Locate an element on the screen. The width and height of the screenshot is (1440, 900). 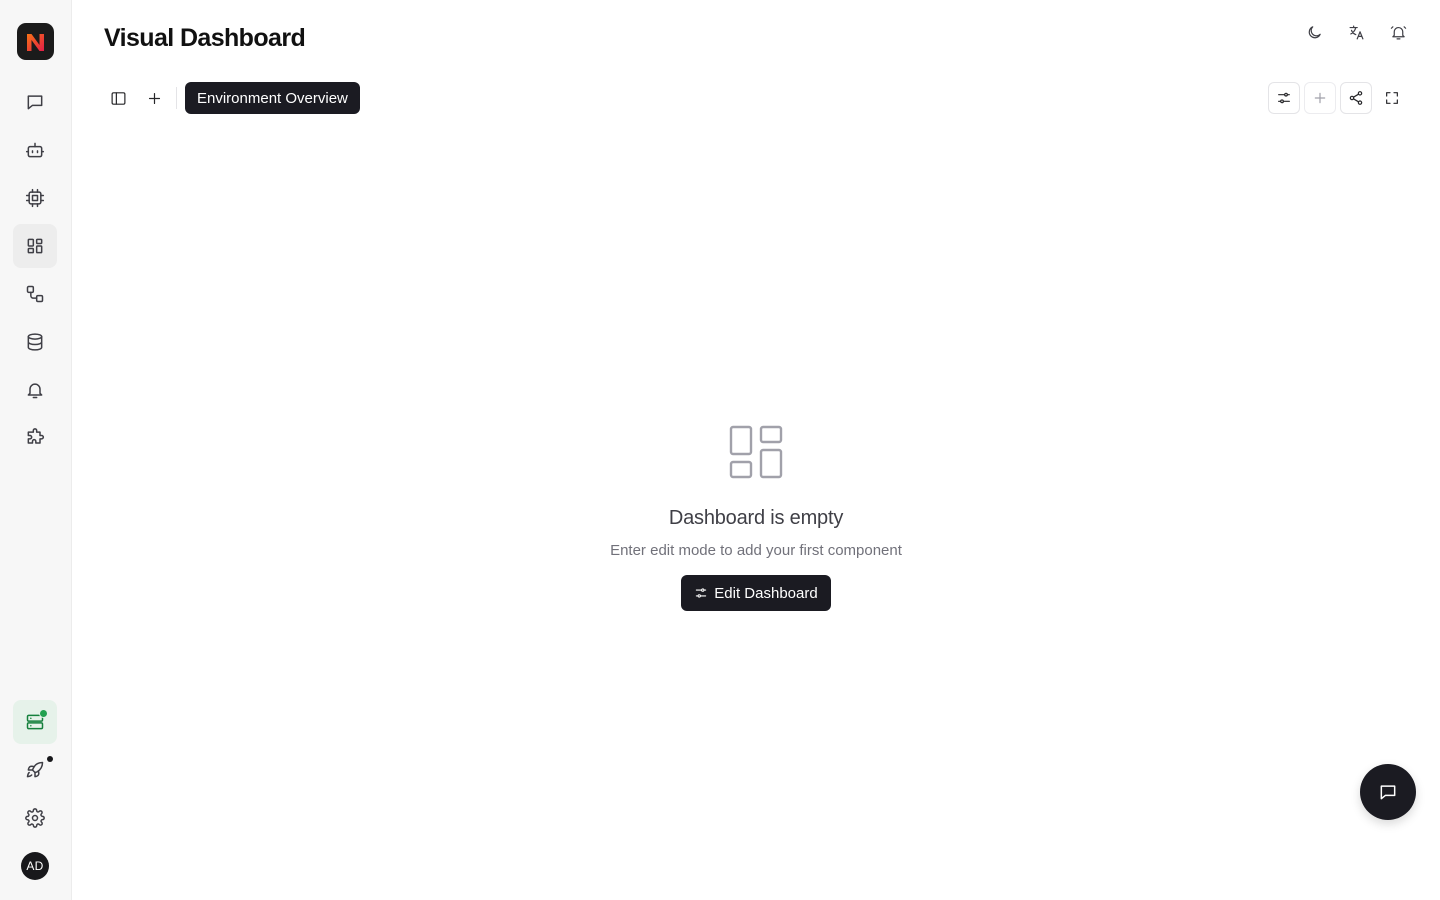
sidebar-item-deploy is located at coordinates (35, 770).